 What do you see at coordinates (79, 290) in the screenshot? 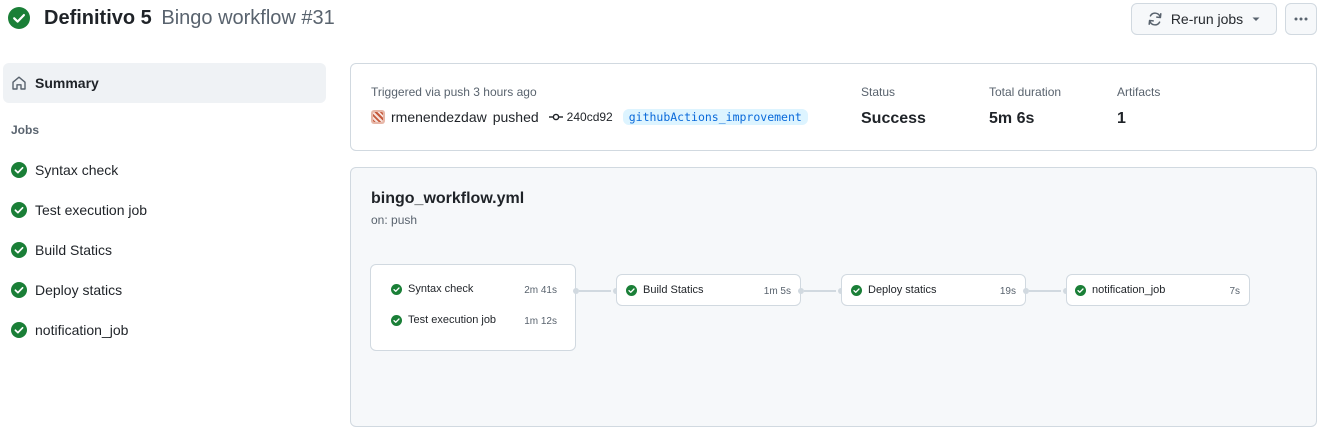
I see `sidebar-job-label: Deploy statics` at bounding box center [79, 290].